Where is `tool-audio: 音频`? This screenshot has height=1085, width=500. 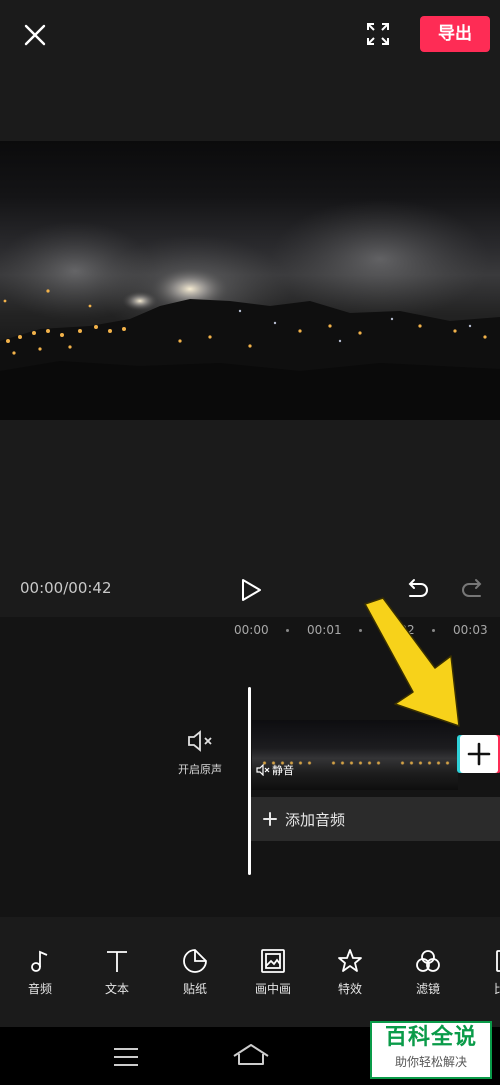 tool-audio: 音频 is located at coordinates (40, 968).